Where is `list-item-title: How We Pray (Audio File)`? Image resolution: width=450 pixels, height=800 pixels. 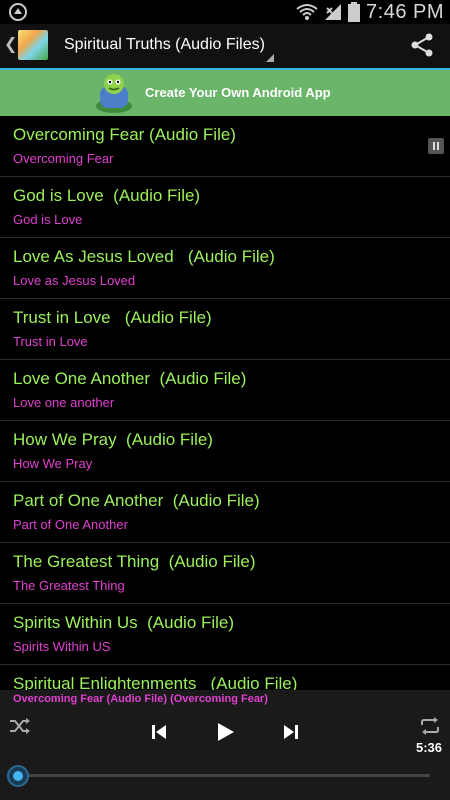 list-item-title: How We Pray (Audio File) is located at coordinates (113, 439).